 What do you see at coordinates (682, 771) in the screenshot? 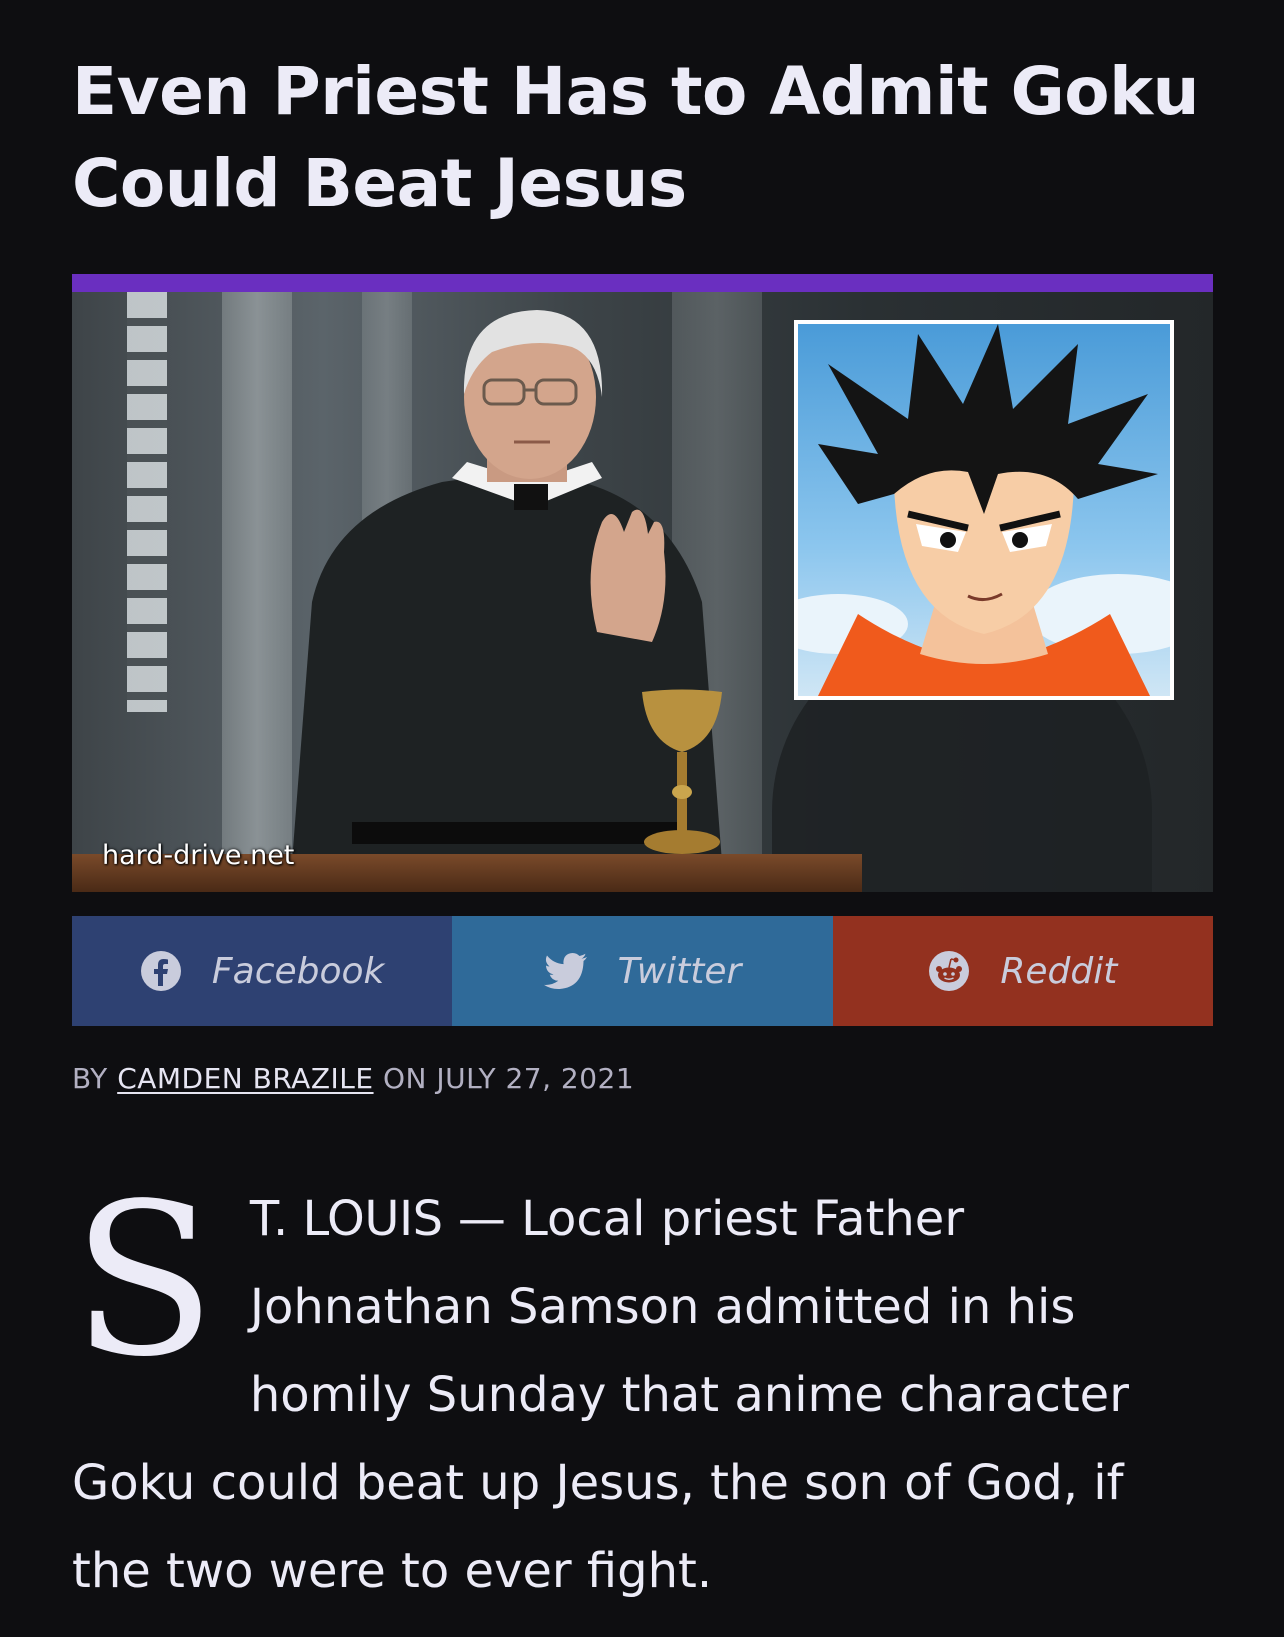
I see `chalice-icon` at bounding box center [682, 771].